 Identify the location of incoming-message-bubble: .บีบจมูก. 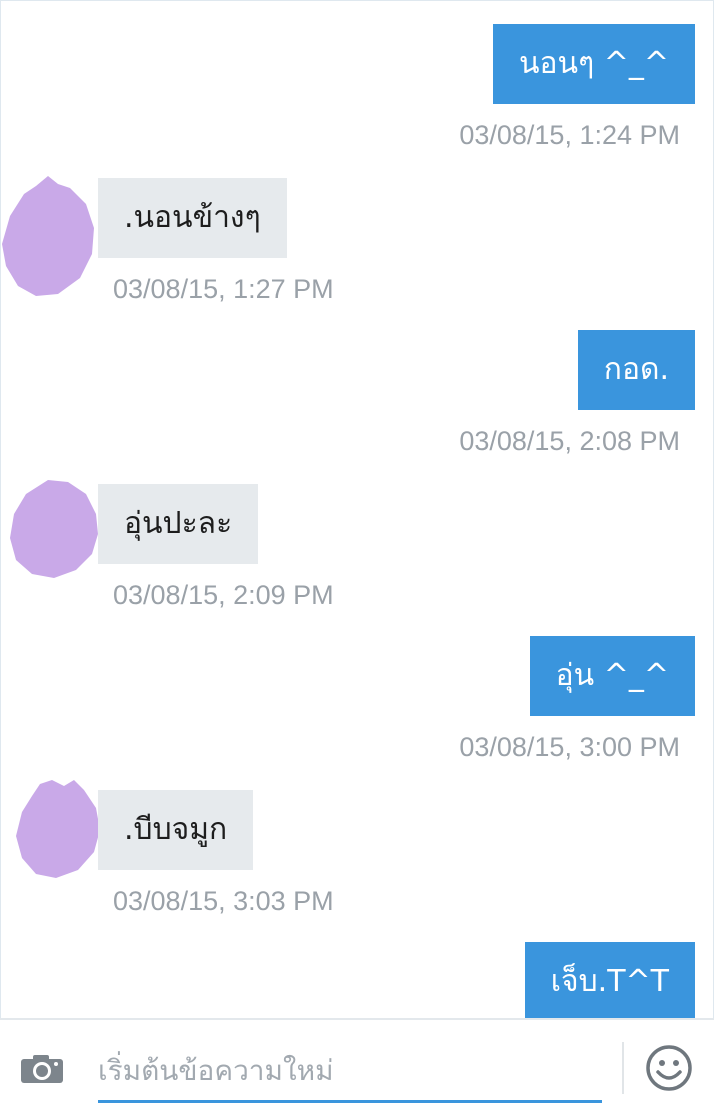
(176, 830).